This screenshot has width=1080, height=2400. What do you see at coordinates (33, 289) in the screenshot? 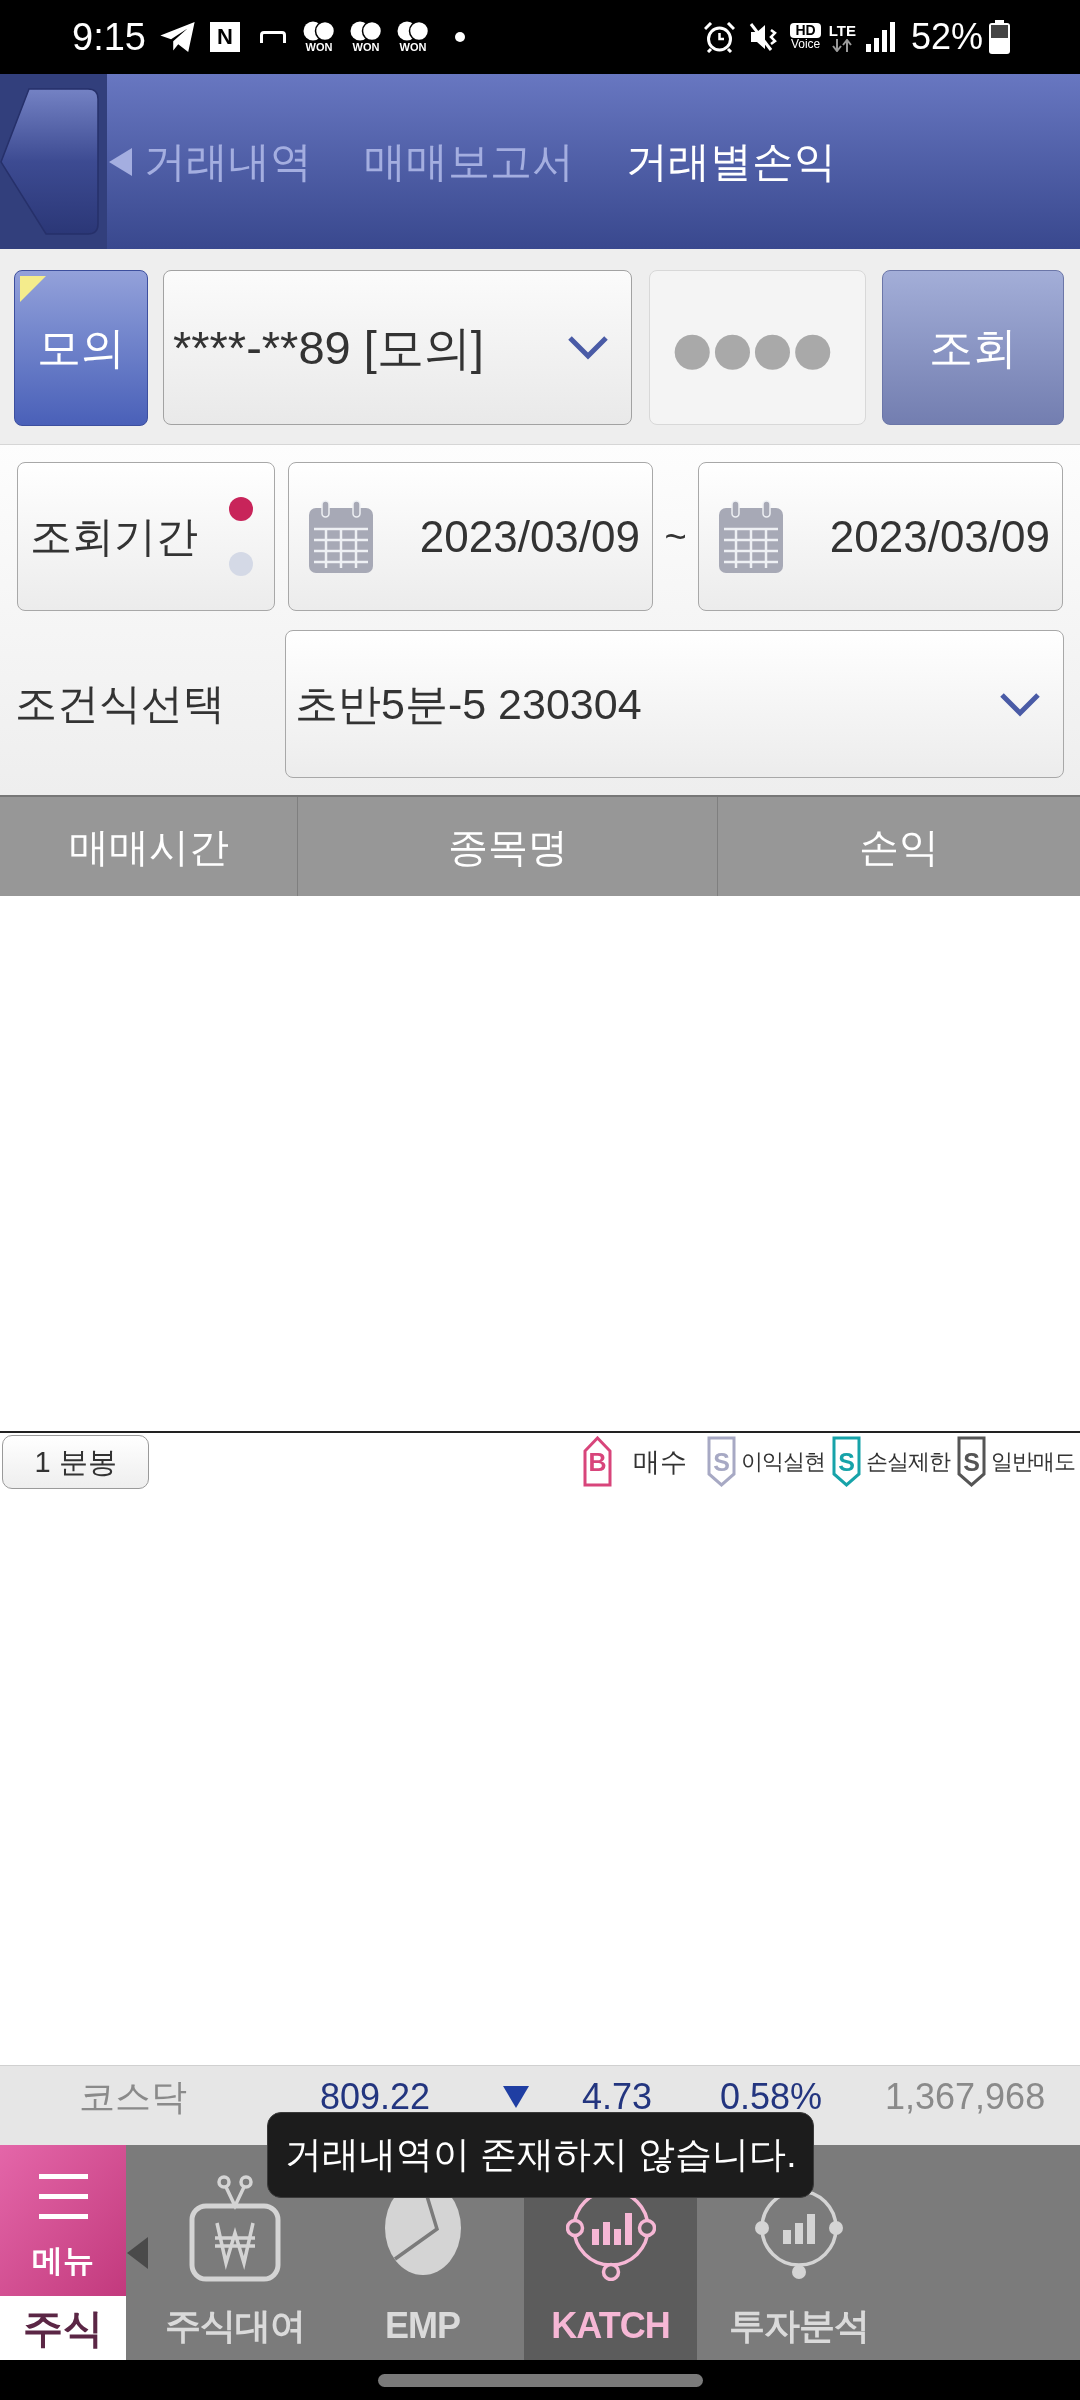
I see `corner-fold-icon` at bounding box center [33, 289].